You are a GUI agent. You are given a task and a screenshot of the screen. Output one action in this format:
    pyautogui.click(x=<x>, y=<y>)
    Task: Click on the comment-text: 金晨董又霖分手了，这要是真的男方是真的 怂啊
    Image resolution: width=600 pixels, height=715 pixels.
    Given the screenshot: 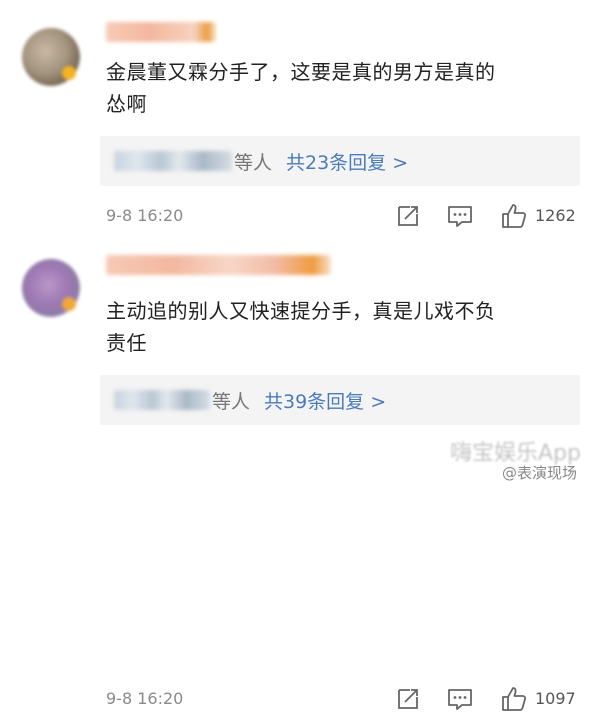 What is the action you would take?
    pyautogui.click(x=338, y=88)
    